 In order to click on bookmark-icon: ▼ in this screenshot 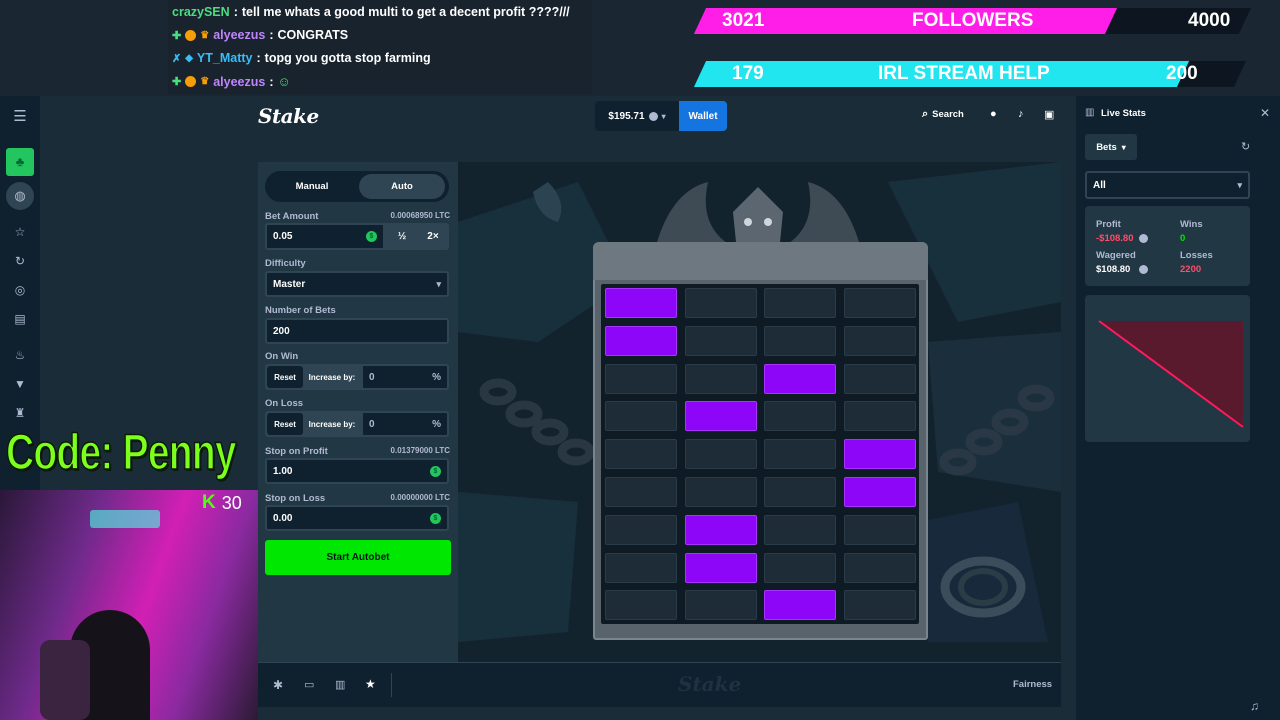, I will do `click(20, 384)`.